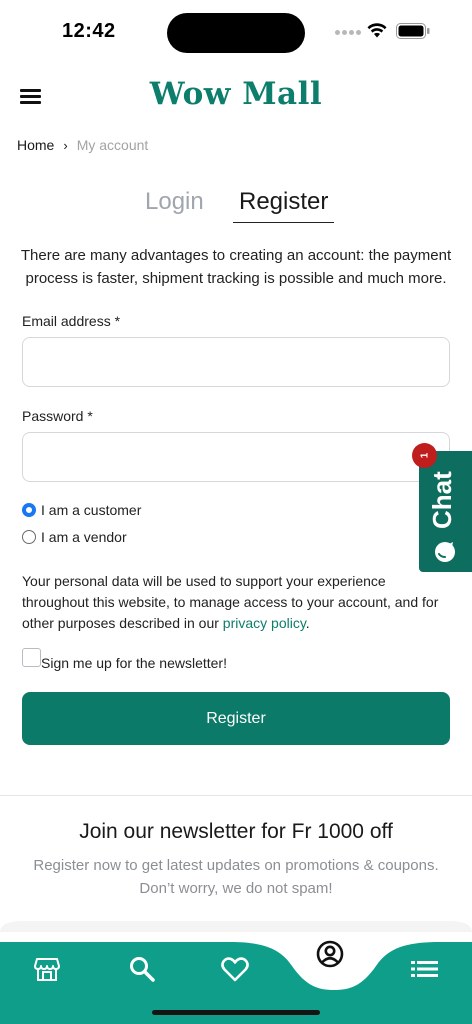  I want to click on status-time: 12:42, so click(89, 31).